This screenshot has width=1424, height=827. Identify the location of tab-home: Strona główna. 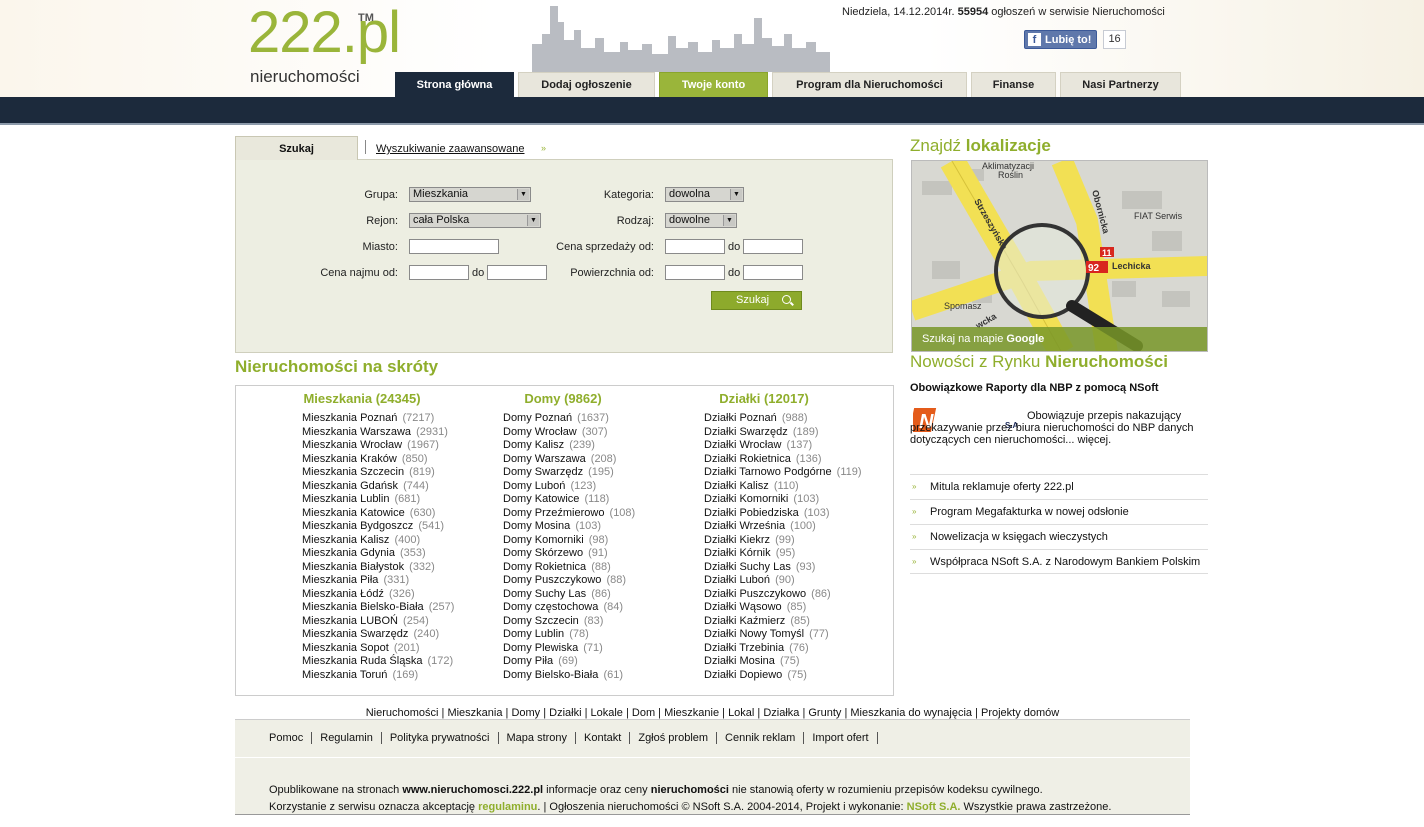
(454, 84).